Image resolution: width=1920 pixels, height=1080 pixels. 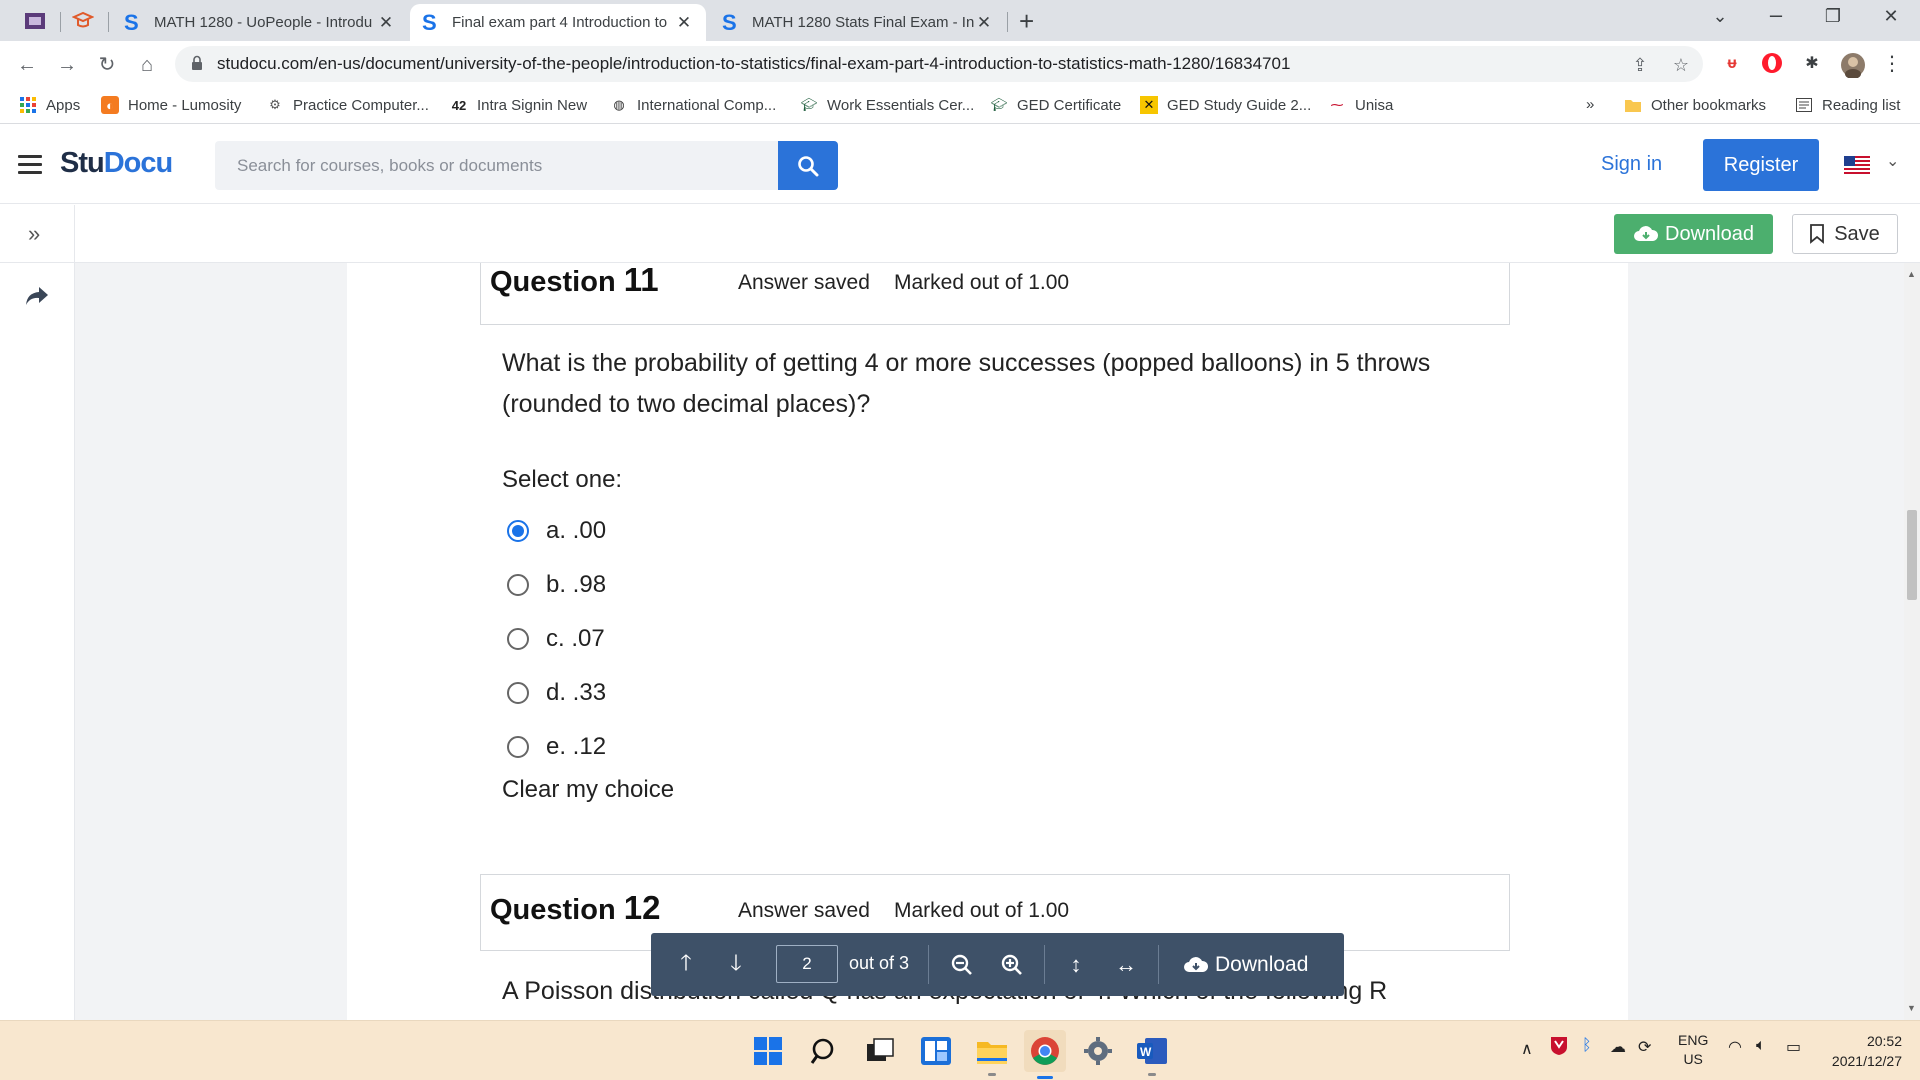 I want to click on bluetooth-icon: ᛒ, so click(x=1587, y=1046).